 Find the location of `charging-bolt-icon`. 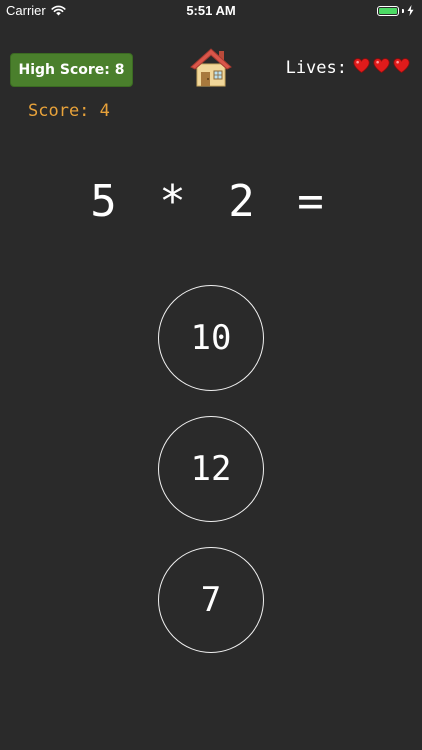

charging-bolt-icon is located at coordinates (410, 10).